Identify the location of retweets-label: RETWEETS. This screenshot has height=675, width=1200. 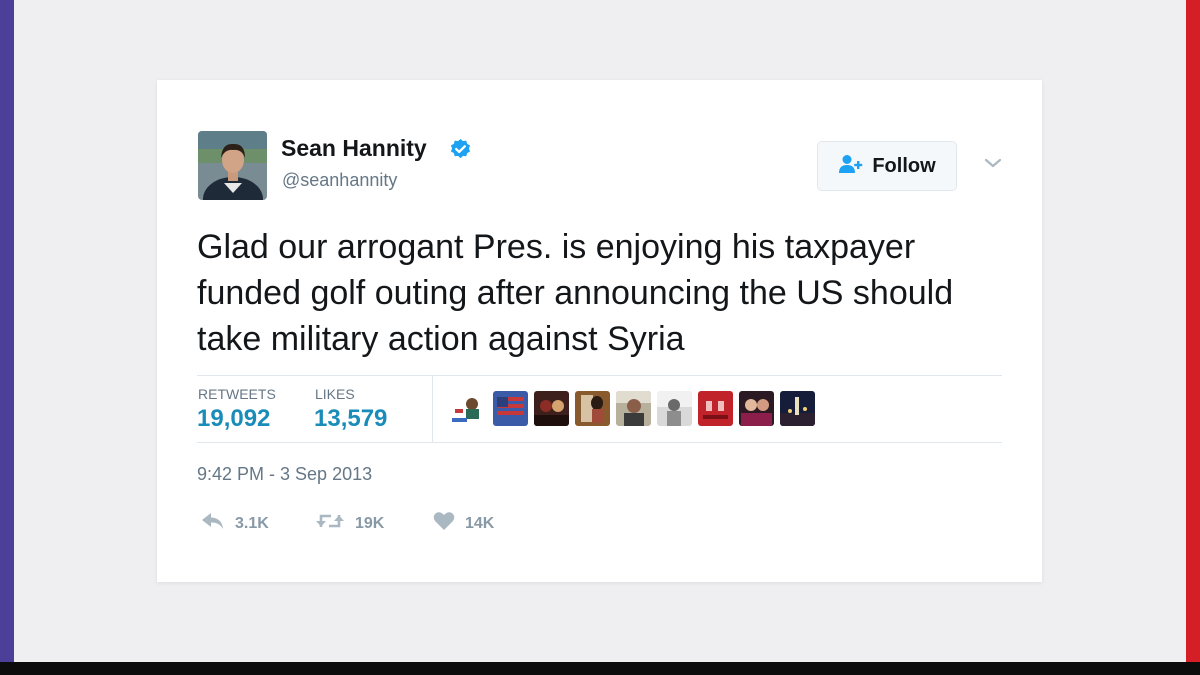
(237, 394).